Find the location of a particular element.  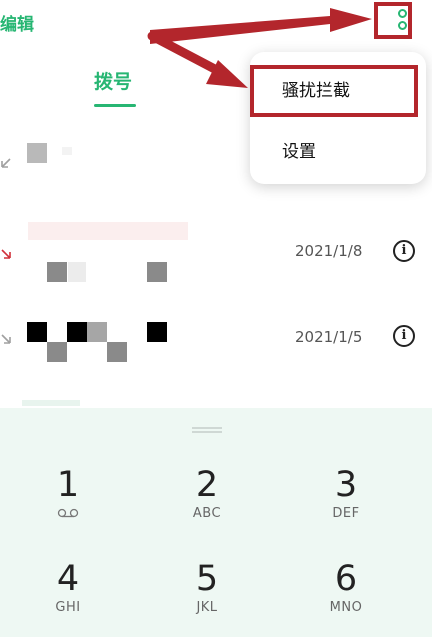

key-letters: ABC is located at coordinates (207, 513).